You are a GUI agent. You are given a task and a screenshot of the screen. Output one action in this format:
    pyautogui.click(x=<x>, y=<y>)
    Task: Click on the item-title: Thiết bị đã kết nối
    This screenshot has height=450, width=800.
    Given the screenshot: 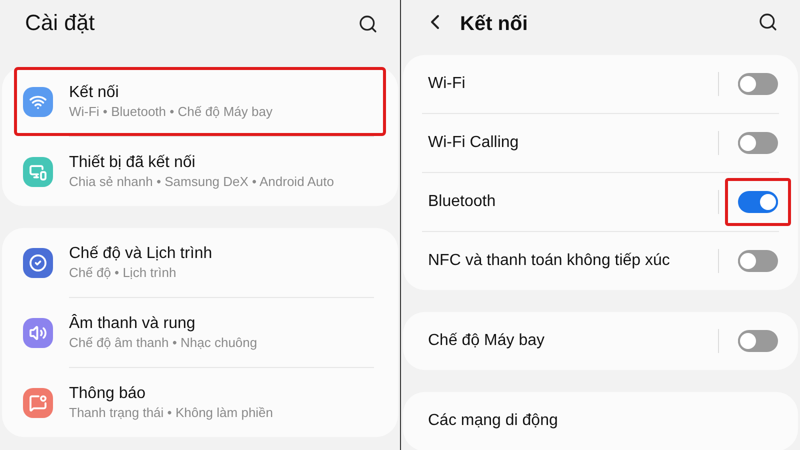 What is the action you would take?
    pyautogui.click(x=132, y=163)
    